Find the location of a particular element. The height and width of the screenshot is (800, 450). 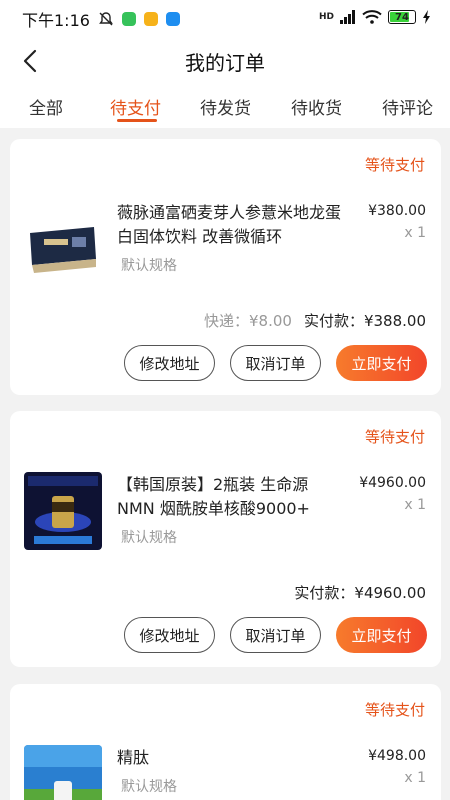

product-price: ¥498.00 is located at coordinates (397, 756).